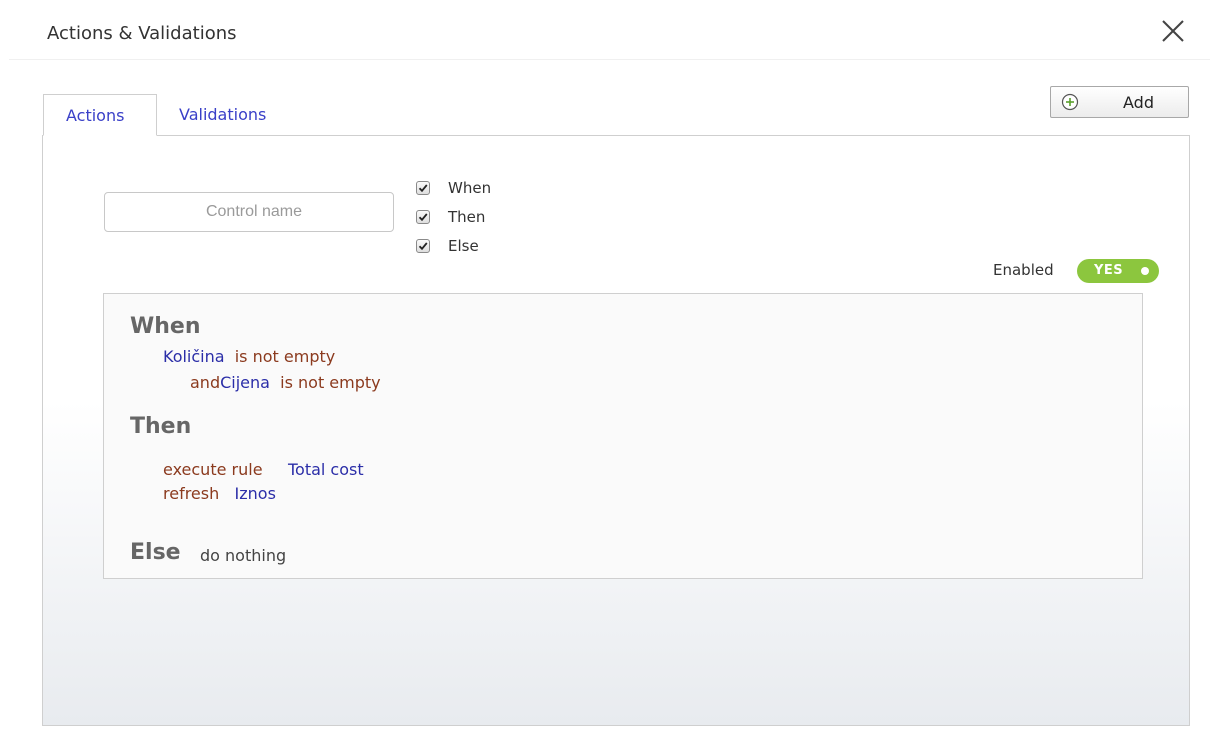  Describe the element at coordinates (155, 552) in the screenshot. I see `else-heading: Else` at that location.